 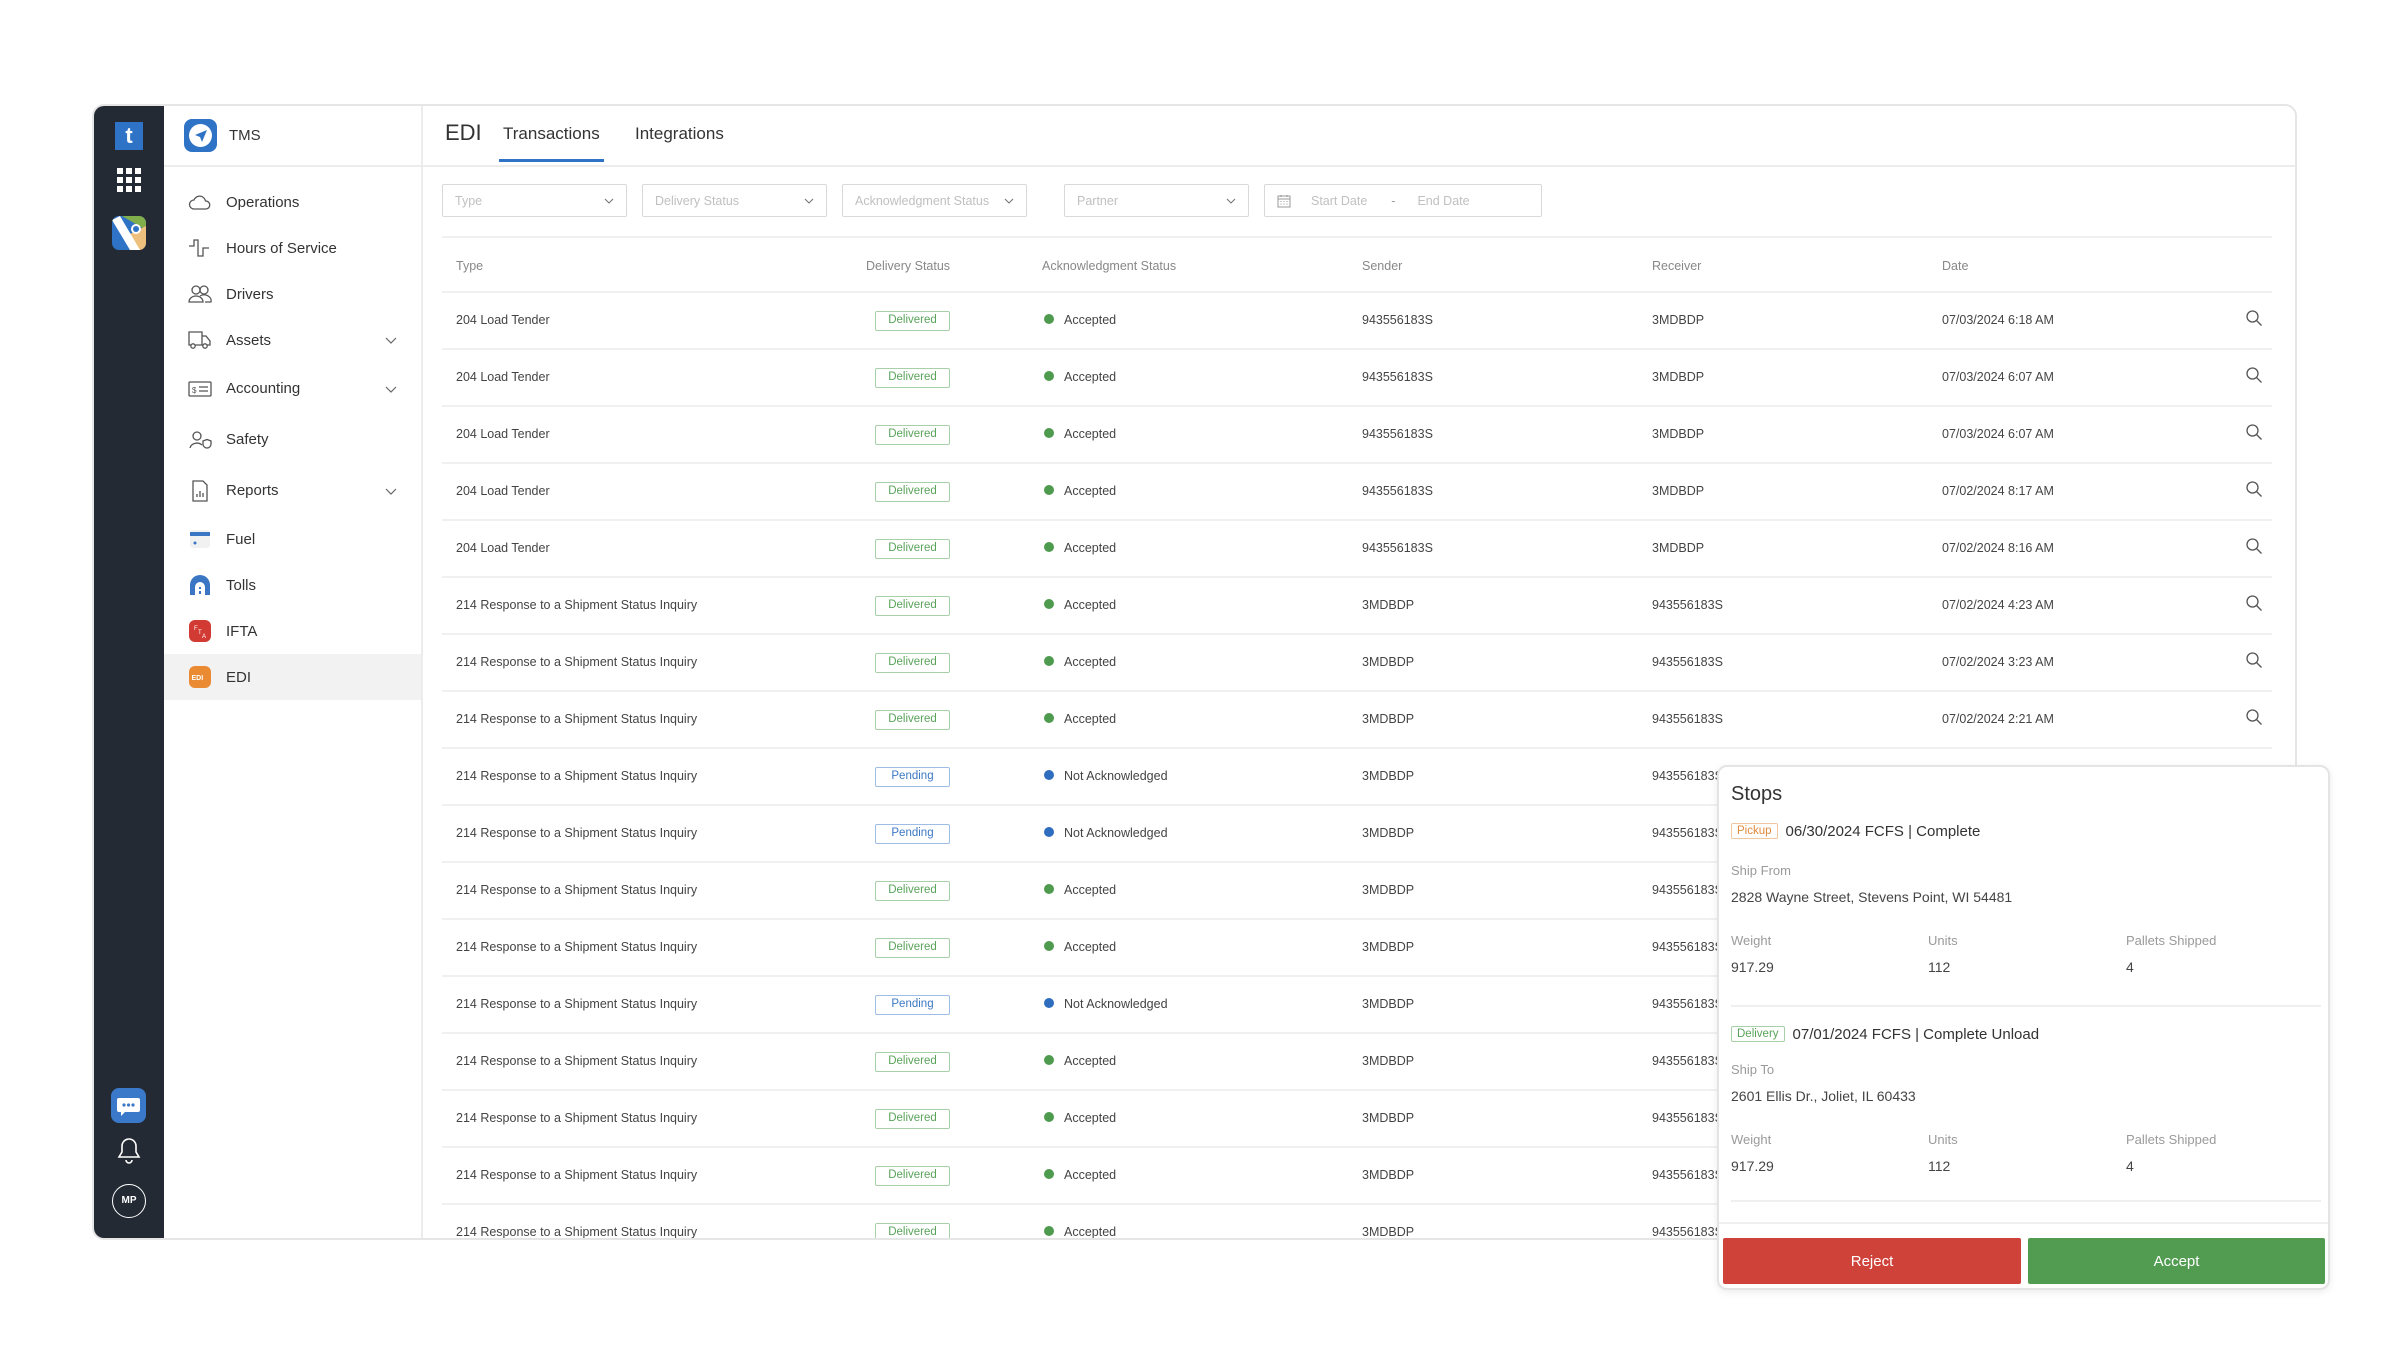 What do you see at coordinates (1443, 201) in the screenshot?
I see `end-date-input: End Date` at bounding box center [1443, 201].